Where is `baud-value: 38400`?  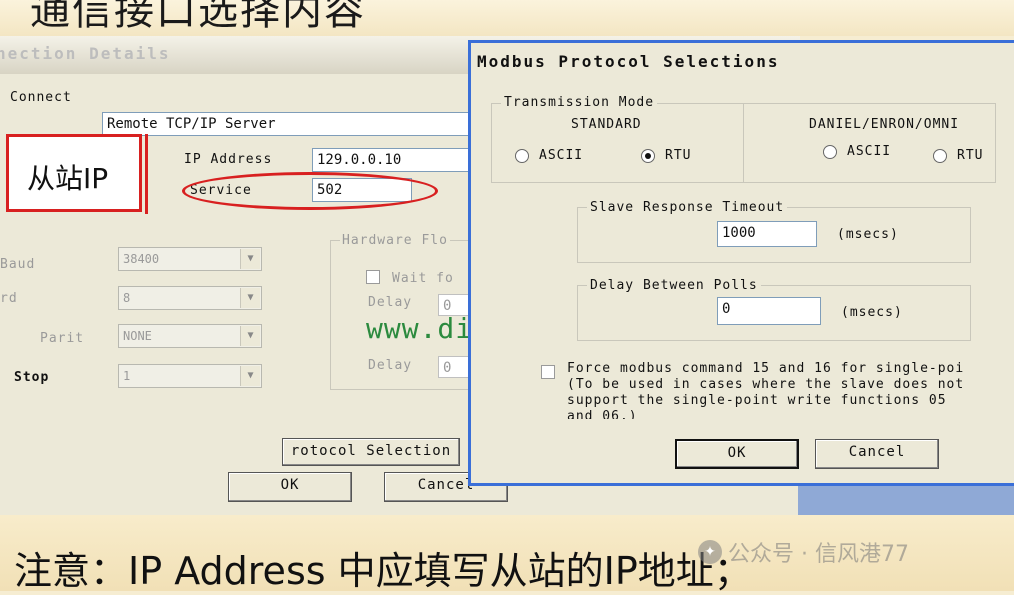
baud-value: 38400 is located at coordinates (141, 259).